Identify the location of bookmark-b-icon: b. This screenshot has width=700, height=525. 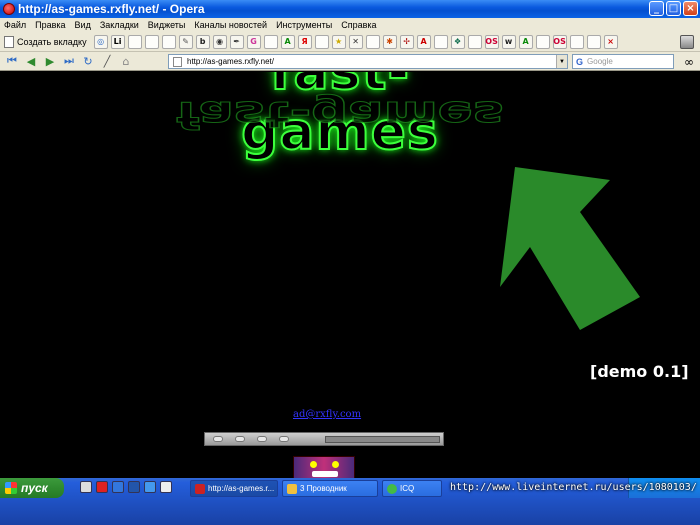
(202, 41).